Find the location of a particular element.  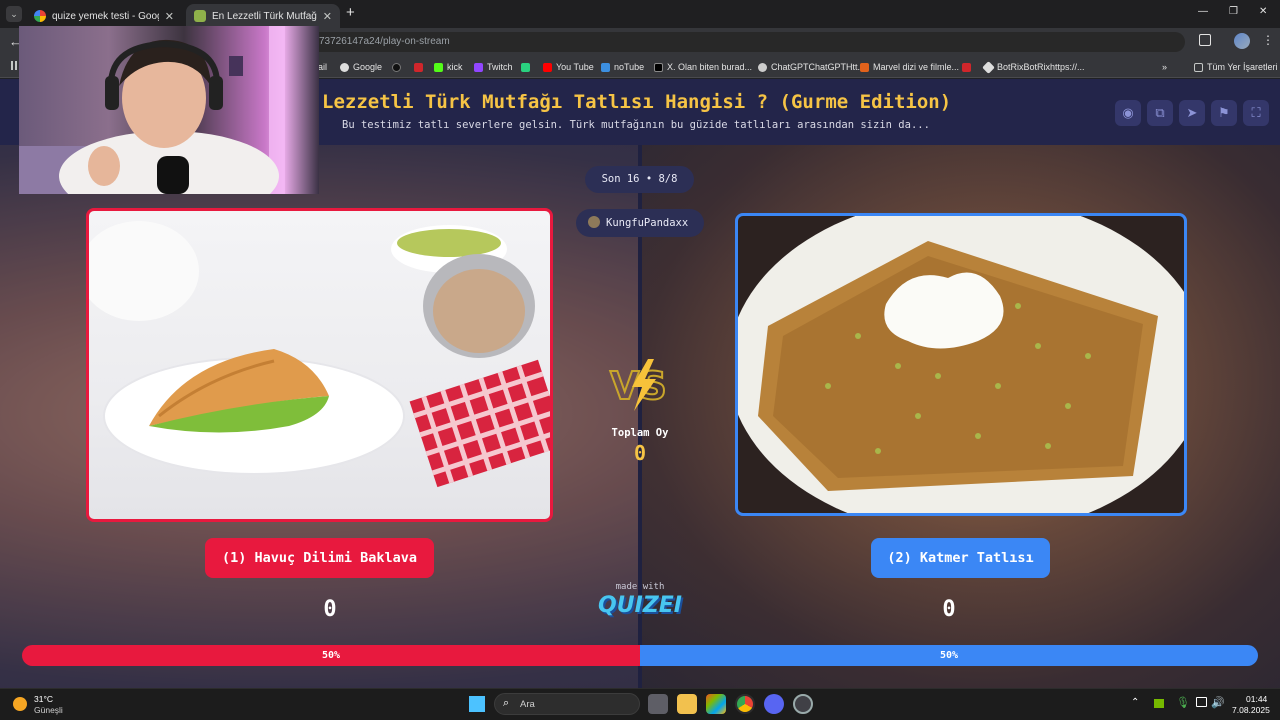

send-icon: ➤ is located at coordinates (1192, 113).